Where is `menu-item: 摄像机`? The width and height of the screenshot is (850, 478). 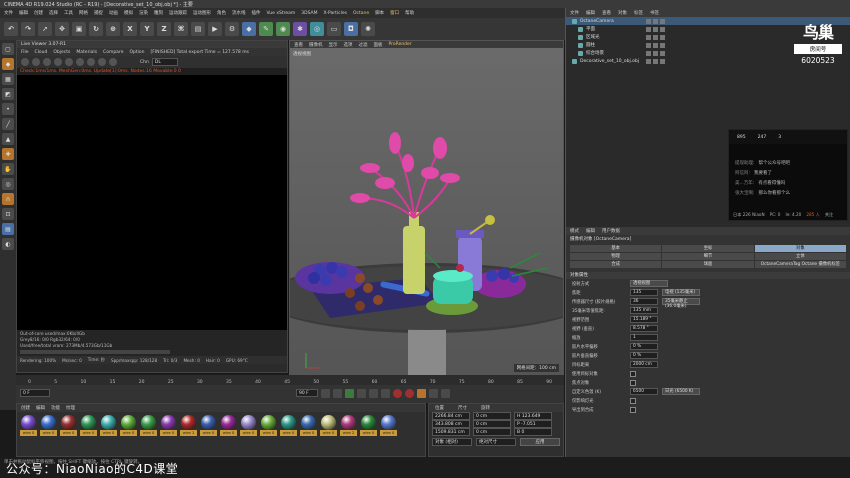 menu-item: 摄像机 is located at coordinates (316, 45).